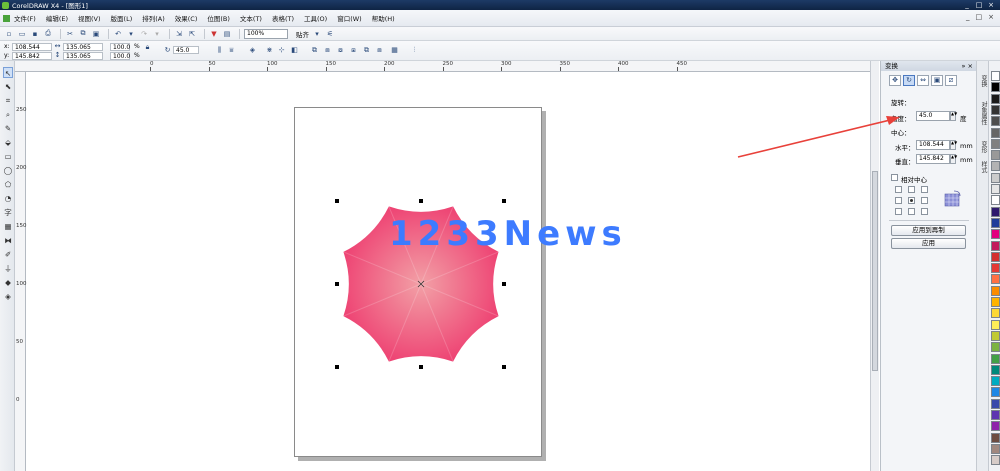  Describe the element at coordinates (131, 34) in the screenshot. I see `undo-dropdown-icon: ▾` at that location.